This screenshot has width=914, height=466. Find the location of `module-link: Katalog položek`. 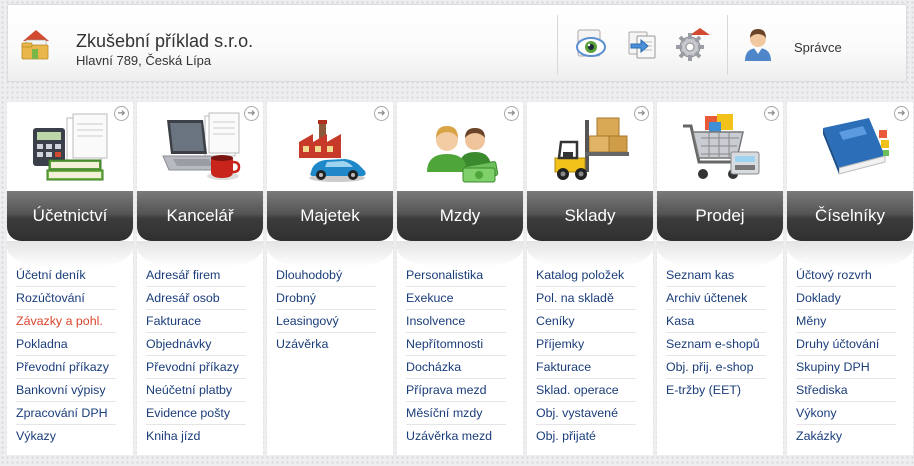

module-link: Katalog položek is located at coordinates (586, 275).